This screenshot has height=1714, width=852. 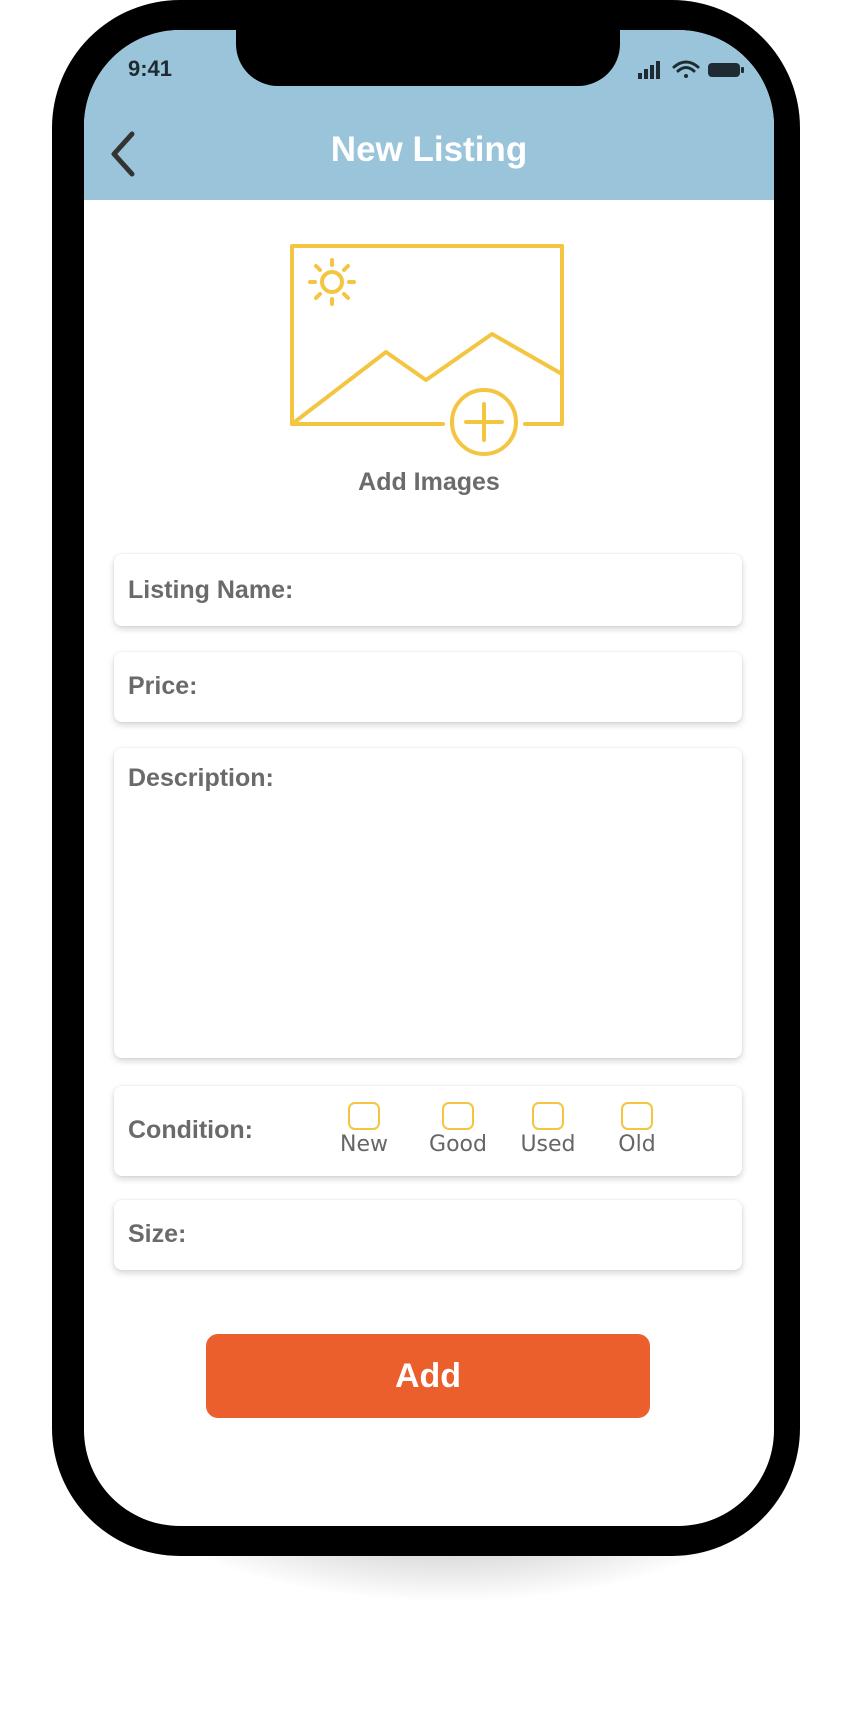 I want to click on listing-name-label: Listing Name:, so click(x=211, y=590).